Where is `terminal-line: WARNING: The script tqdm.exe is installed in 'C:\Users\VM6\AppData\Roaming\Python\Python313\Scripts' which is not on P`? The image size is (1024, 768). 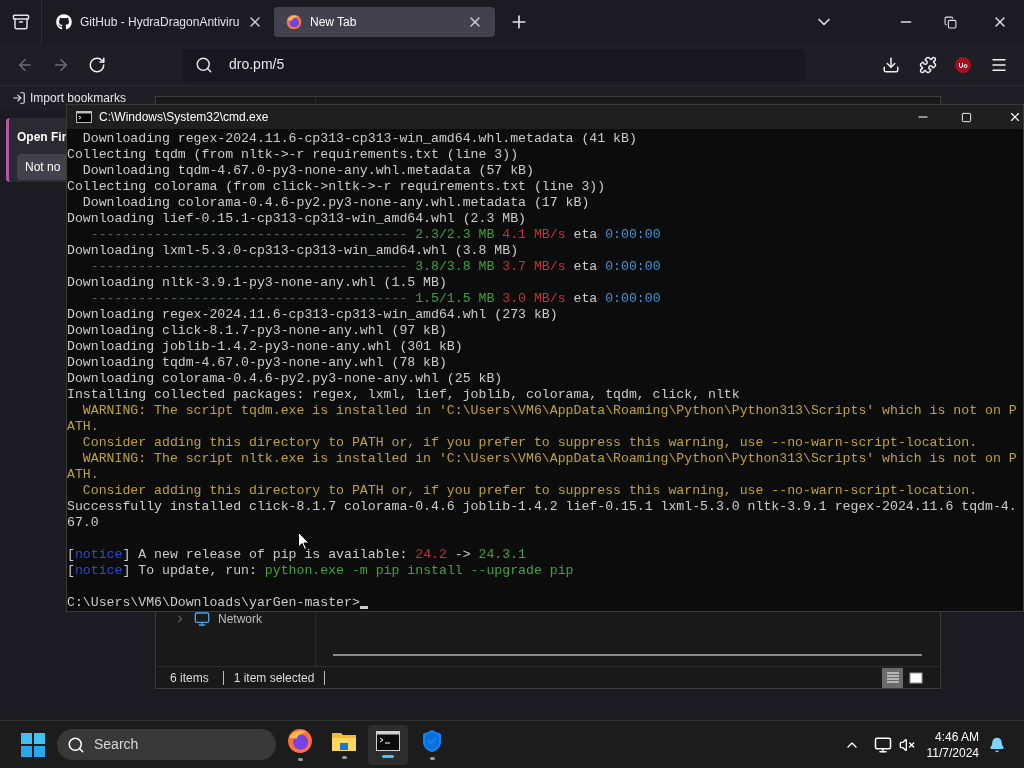
terminal-line: WARNING: The script tqdm.exe is installed in 'C:\Users\VM6\AppData\Roaming\Python\Python313\Scripts' which is not on P is located at coordinates (549, 411).